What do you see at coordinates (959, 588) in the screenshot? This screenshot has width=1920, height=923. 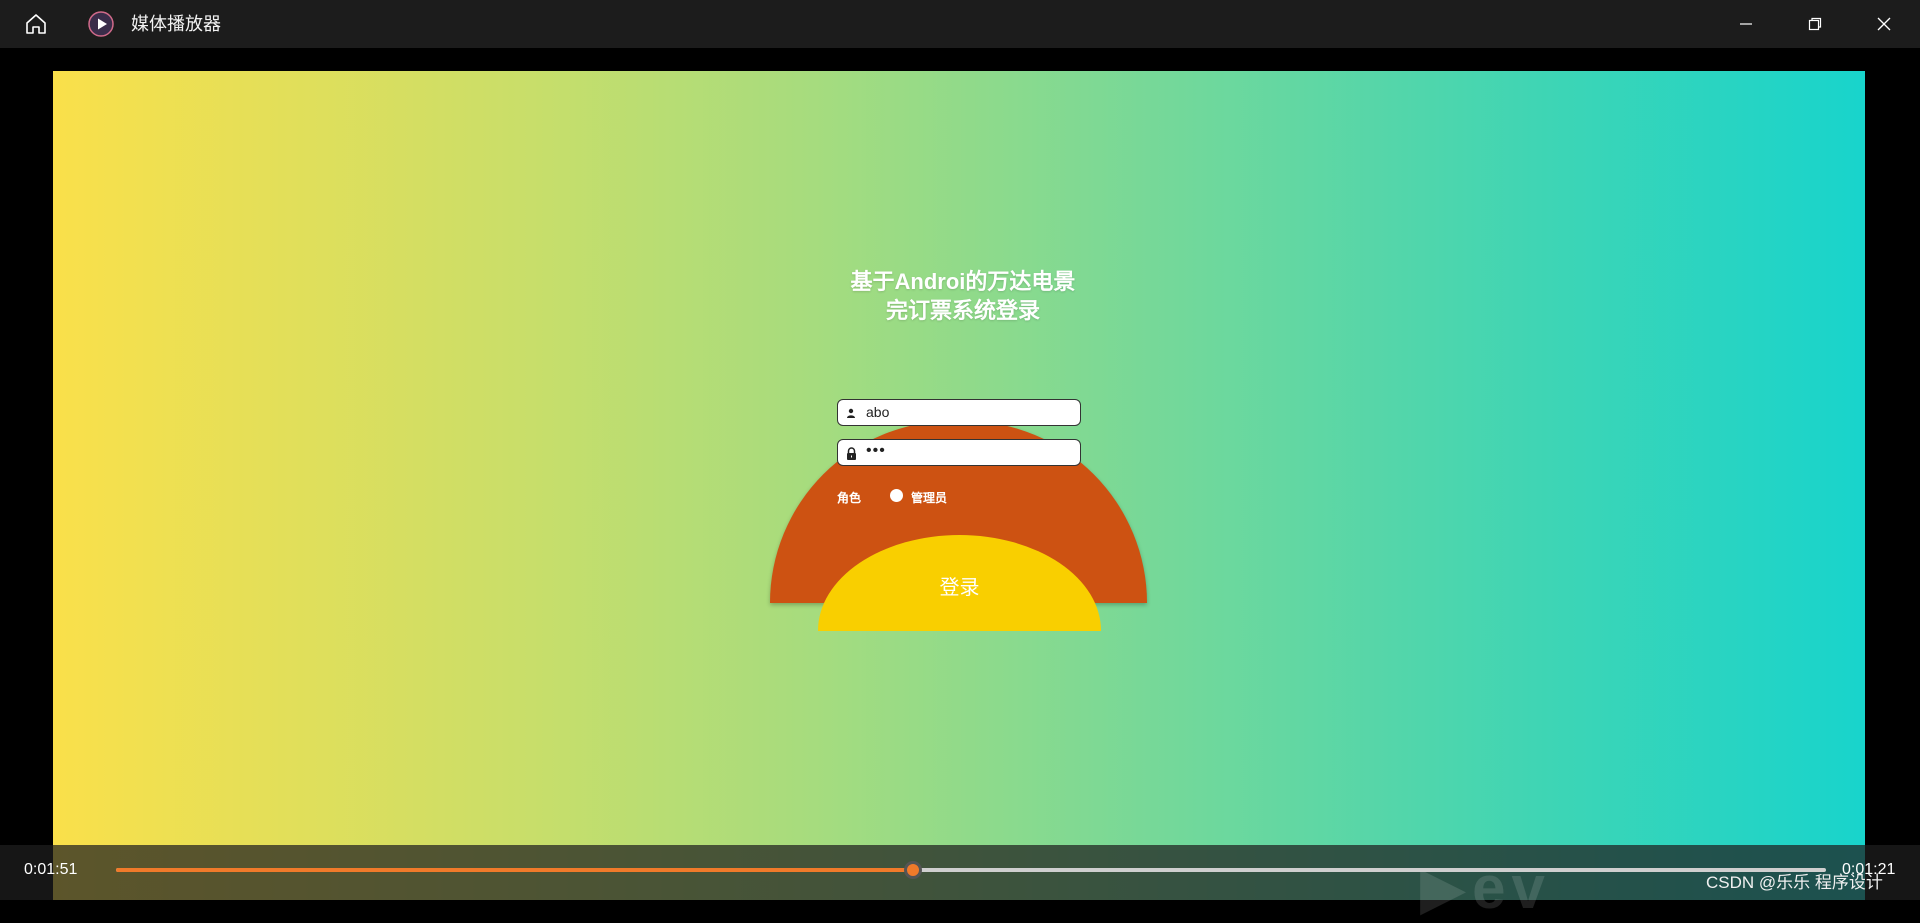 I see `login-button-label: 登录` at bounding box center [959, 588].